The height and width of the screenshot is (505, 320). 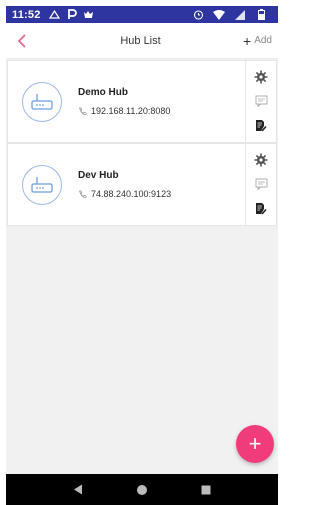 I want to click on app-header: Hub List + Add, so click(x=142, y=41).